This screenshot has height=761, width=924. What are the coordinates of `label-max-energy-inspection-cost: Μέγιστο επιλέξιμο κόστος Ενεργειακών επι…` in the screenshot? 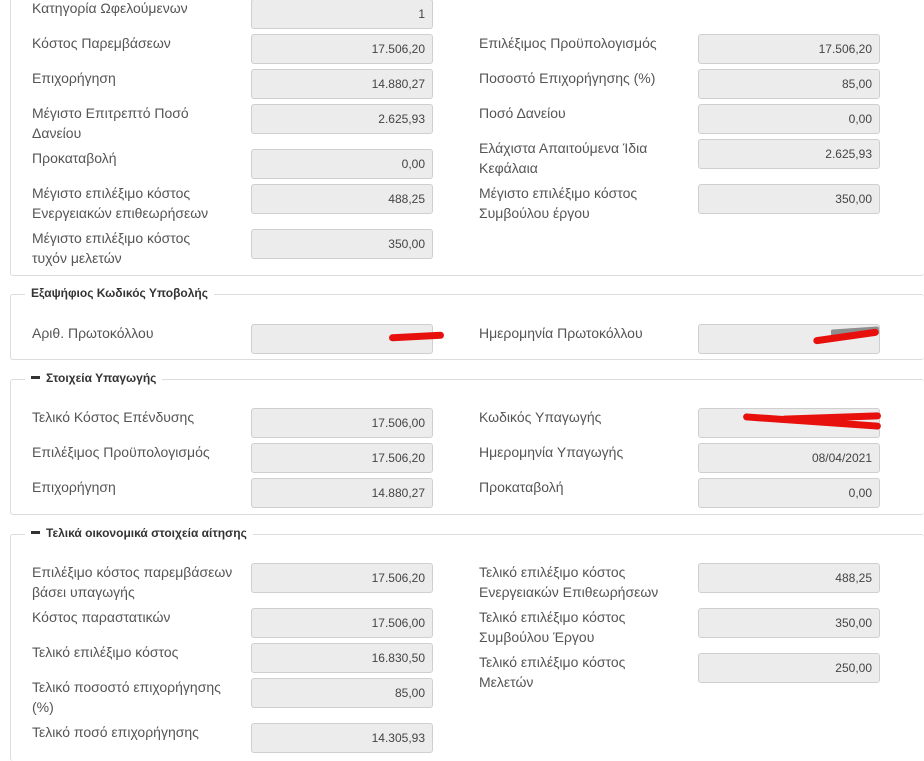 It's located at (120, 203).